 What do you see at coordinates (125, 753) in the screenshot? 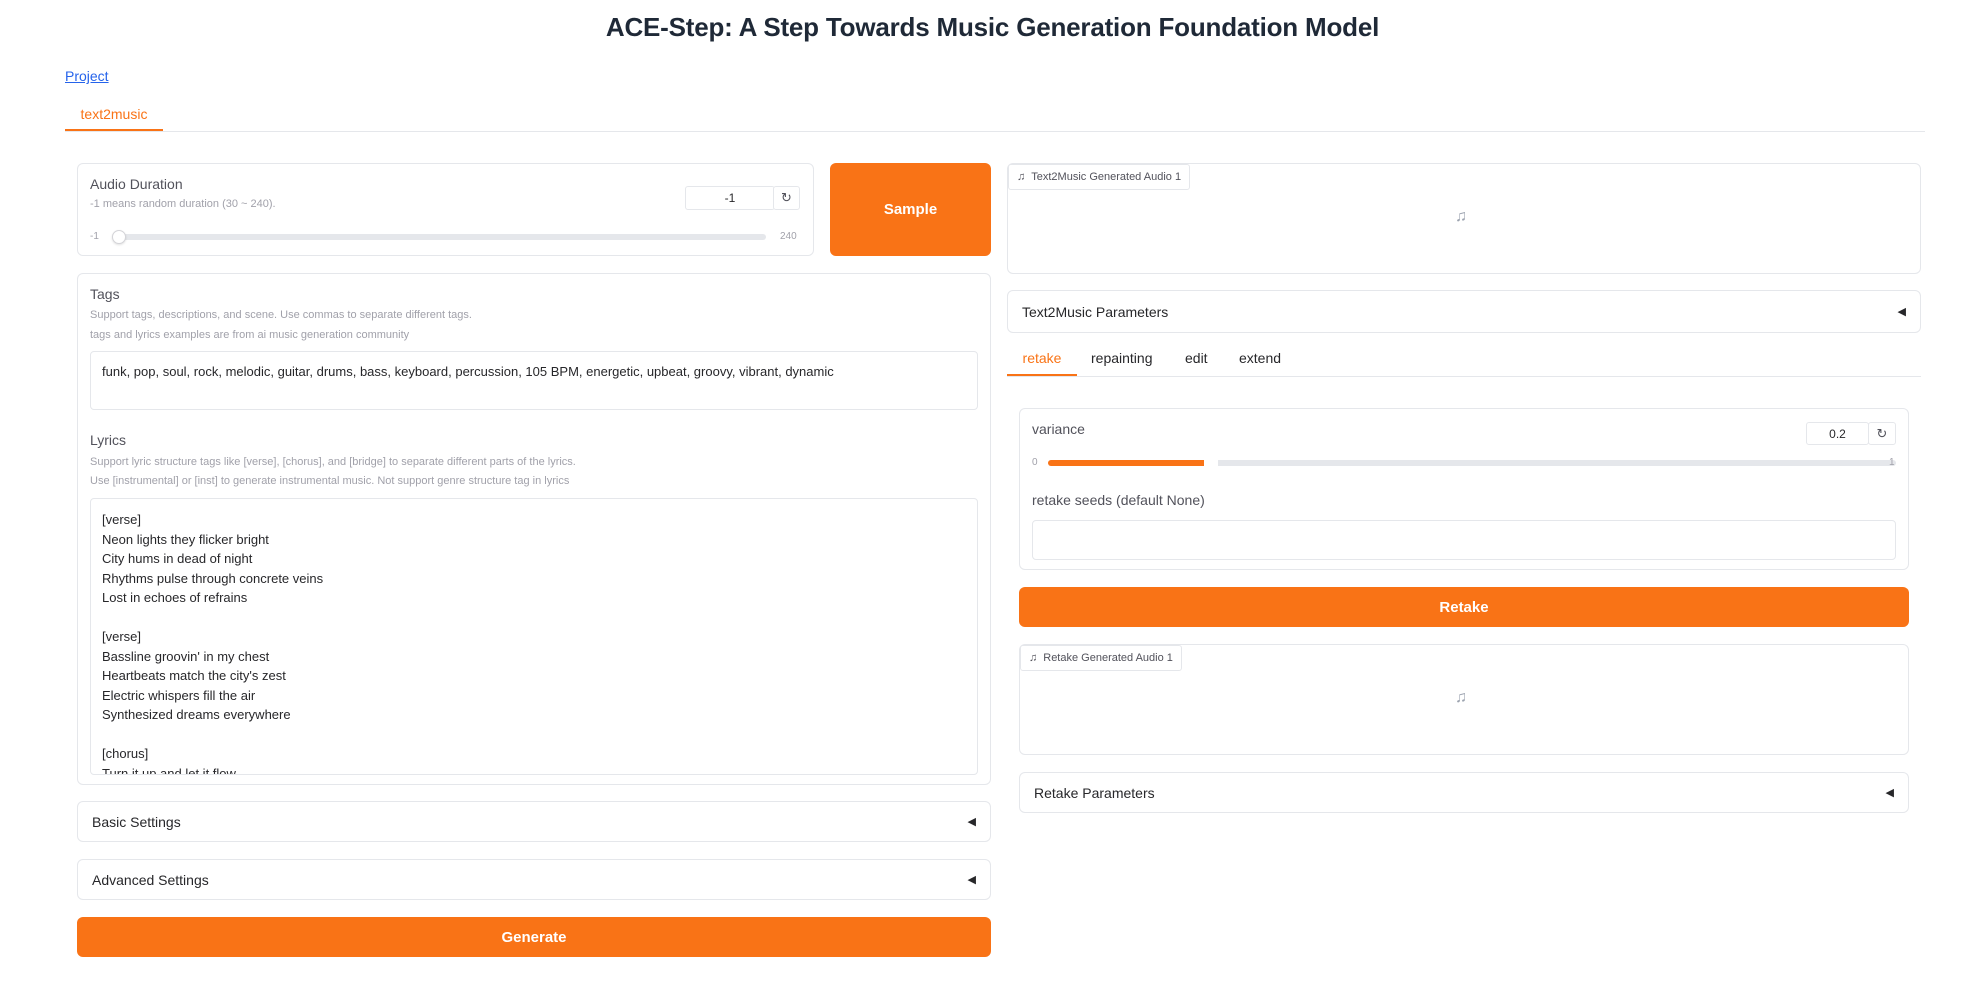
I see `lyric-line: [chorus]` at bounding box center [125, 753].